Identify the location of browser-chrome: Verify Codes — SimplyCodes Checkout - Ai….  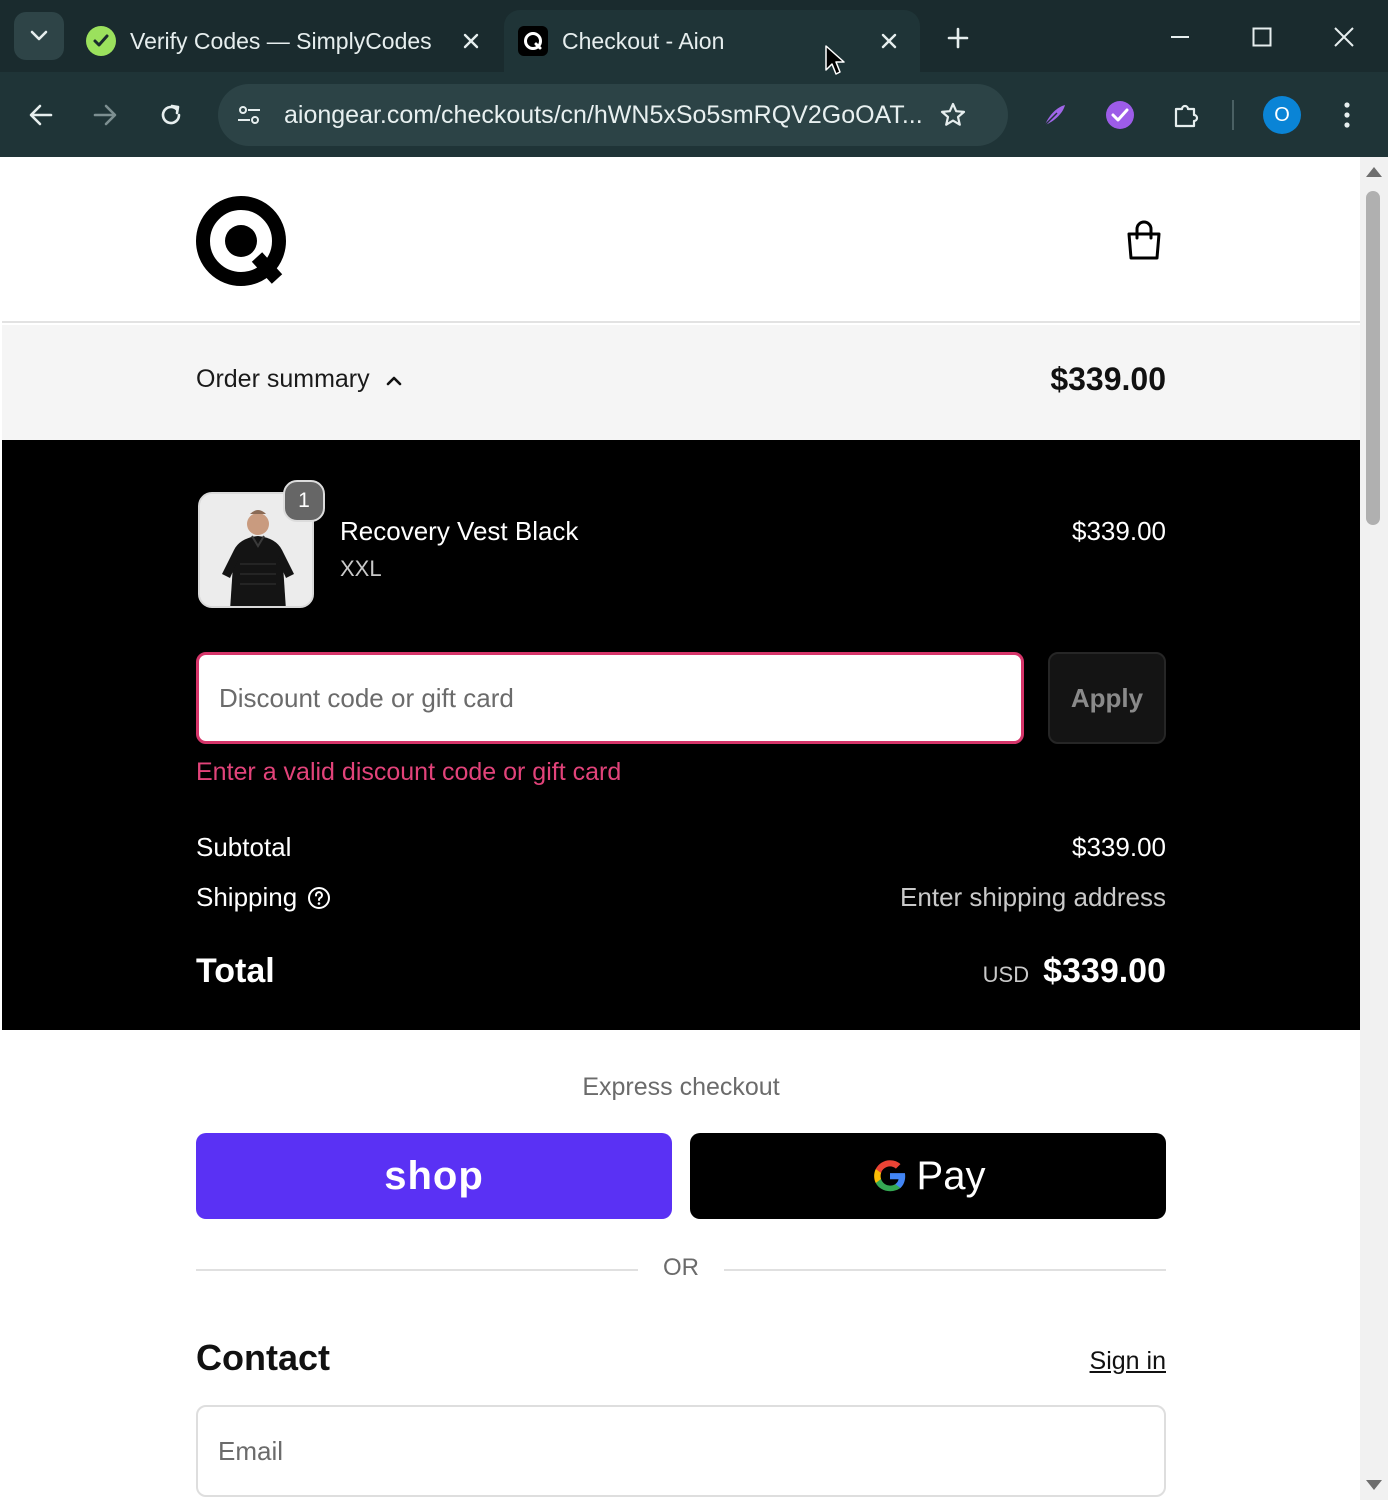
(694, 78).